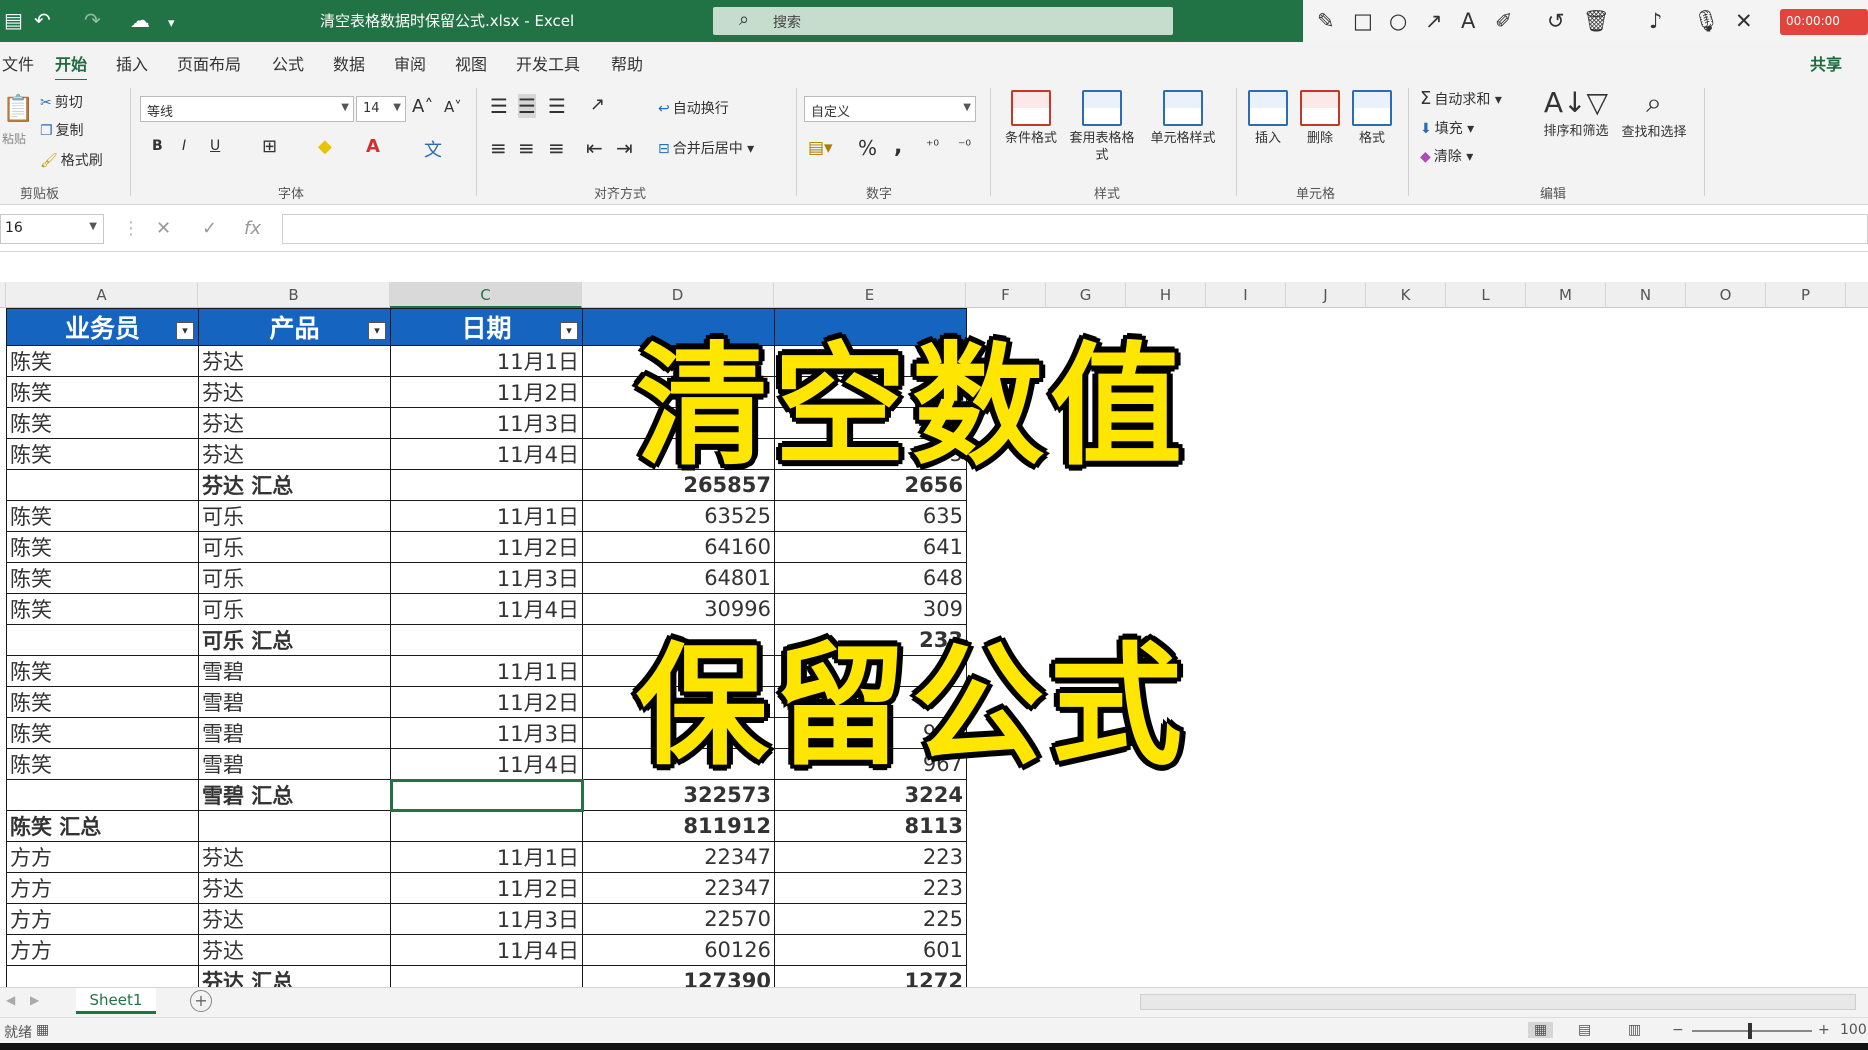 Image resolution: width=1868 pixels, height=1050 pixels. What do you see at coordinates (252, 228) in the screenshot?
I see `insert-function-icon: fx` at bounding box center [252, 228].